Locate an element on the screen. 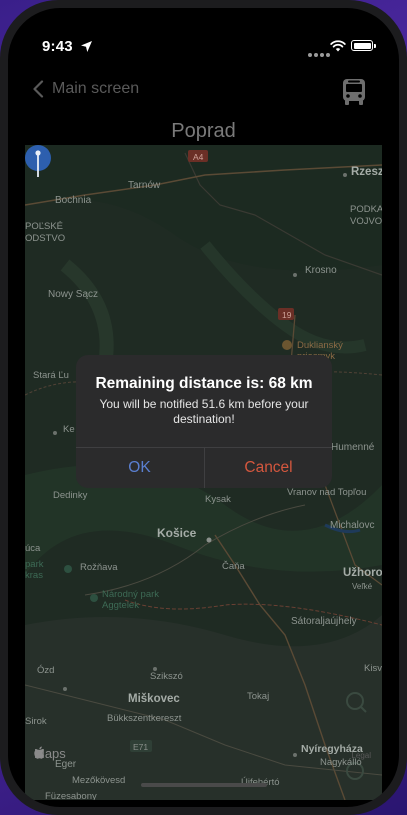 This screenshot has width=407, height=815. map-label: Füzesabony is located at coordinates (71, 795).